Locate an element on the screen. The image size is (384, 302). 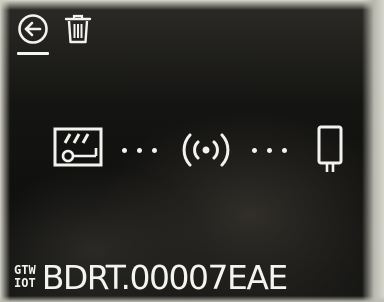
device-id-row: GTW IOT BDRT.00007EAE is located at coordinates (151, 277).